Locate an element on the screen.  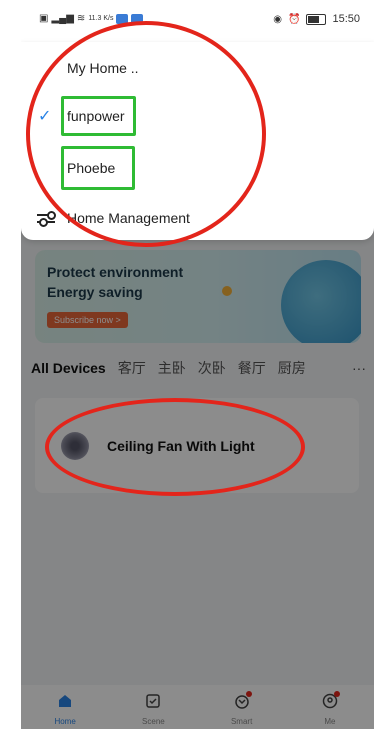
speed-text: 11.3 K/s is located at coordinates (101, 18).